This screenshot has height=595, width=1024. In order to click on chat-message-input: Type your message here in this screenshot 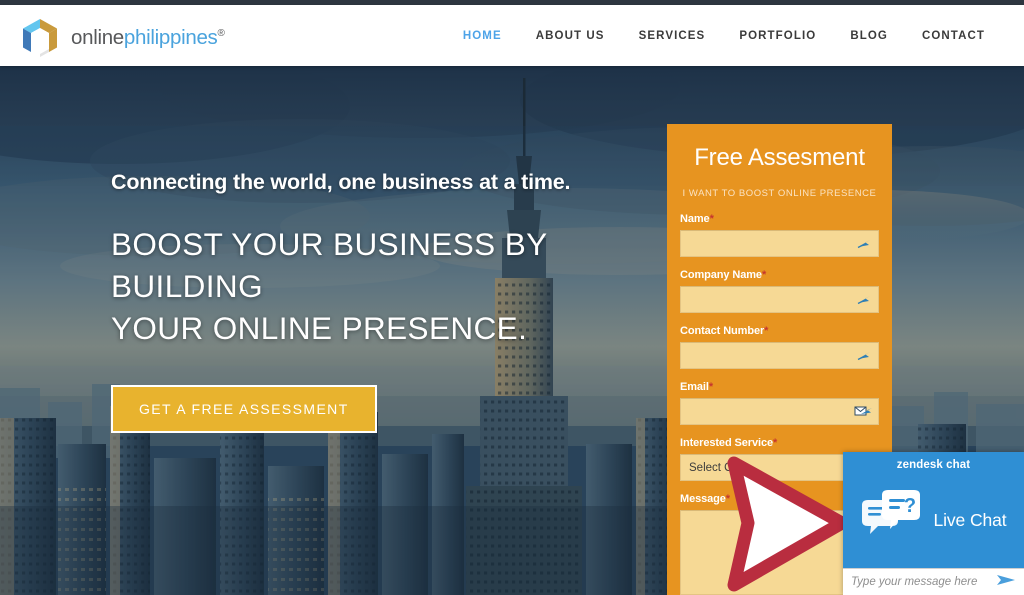, I will do `click(933, 581)`.